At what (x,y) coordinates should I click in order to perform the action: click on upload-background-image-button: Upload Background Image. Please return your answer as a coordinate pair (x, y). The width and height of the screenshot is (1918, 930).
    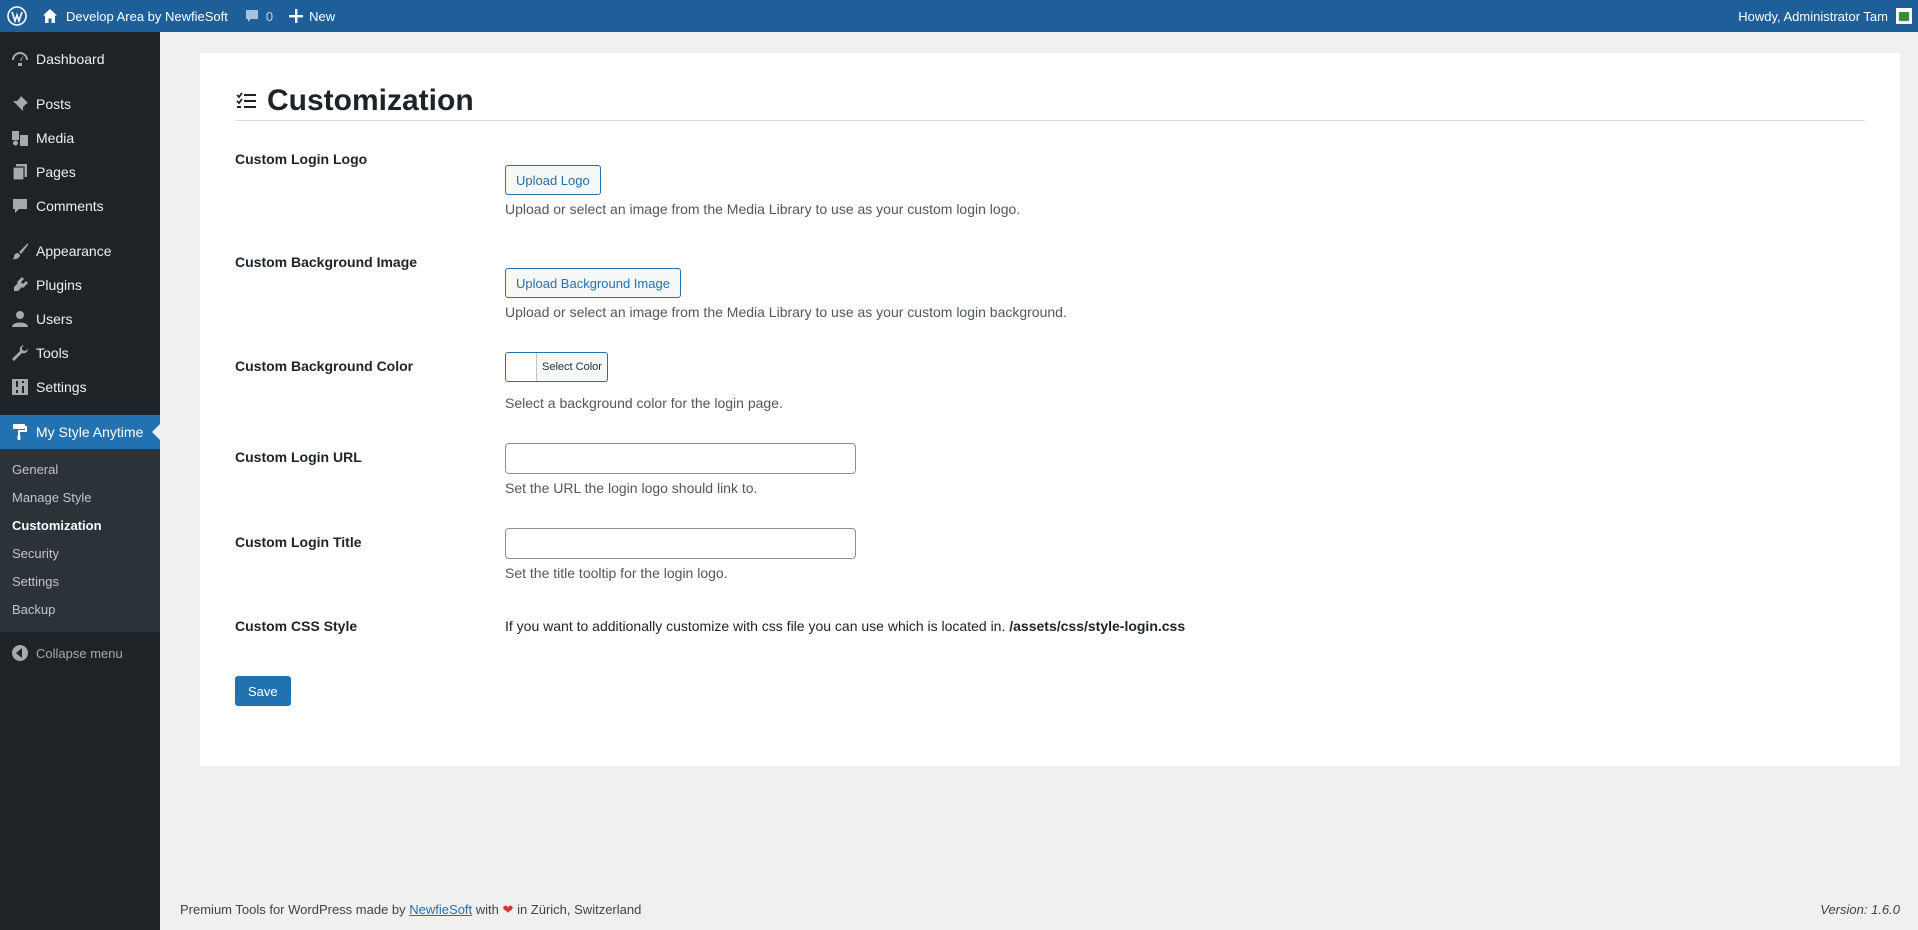
    Looking at the image, I should click on (593, 283).